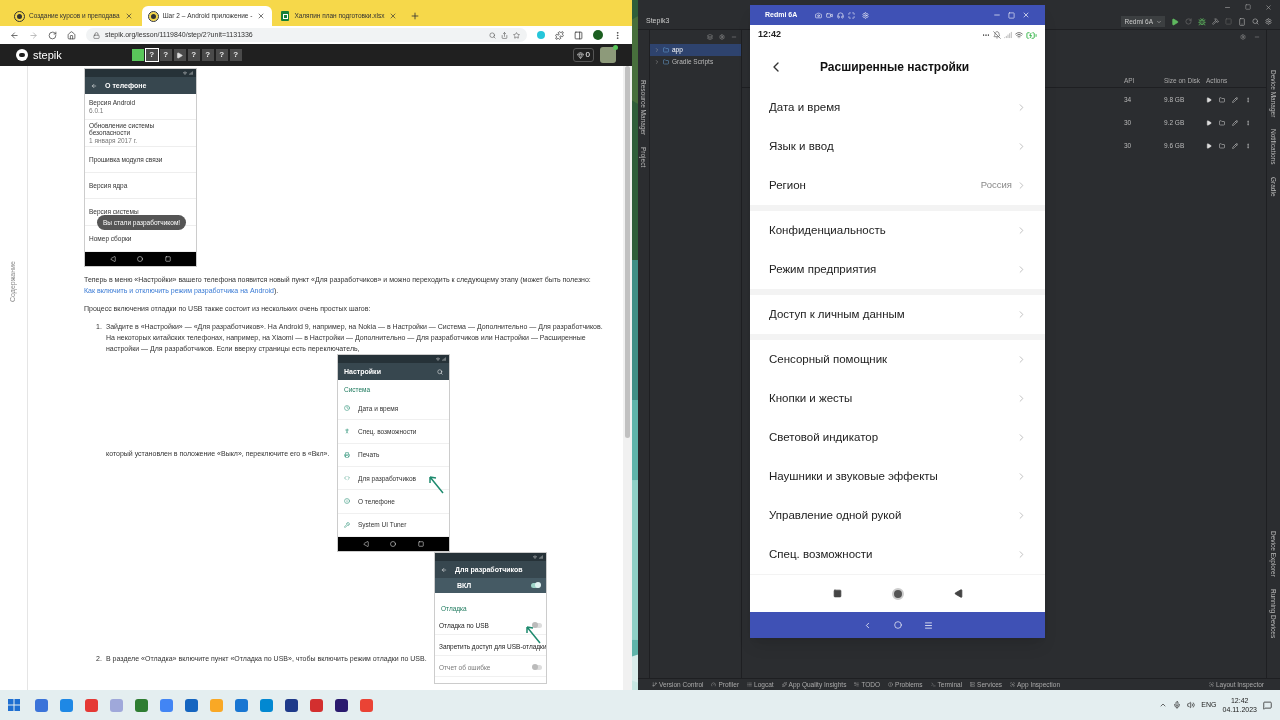 The height and width of the screenshot is (720, 1280). I want to click on settings-row: Управление одной рукой, so click(897, 515).